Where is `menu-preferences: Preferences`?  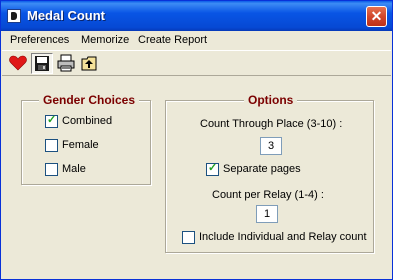
menu-preferences: Preferences is located at coordinates (39, 40).